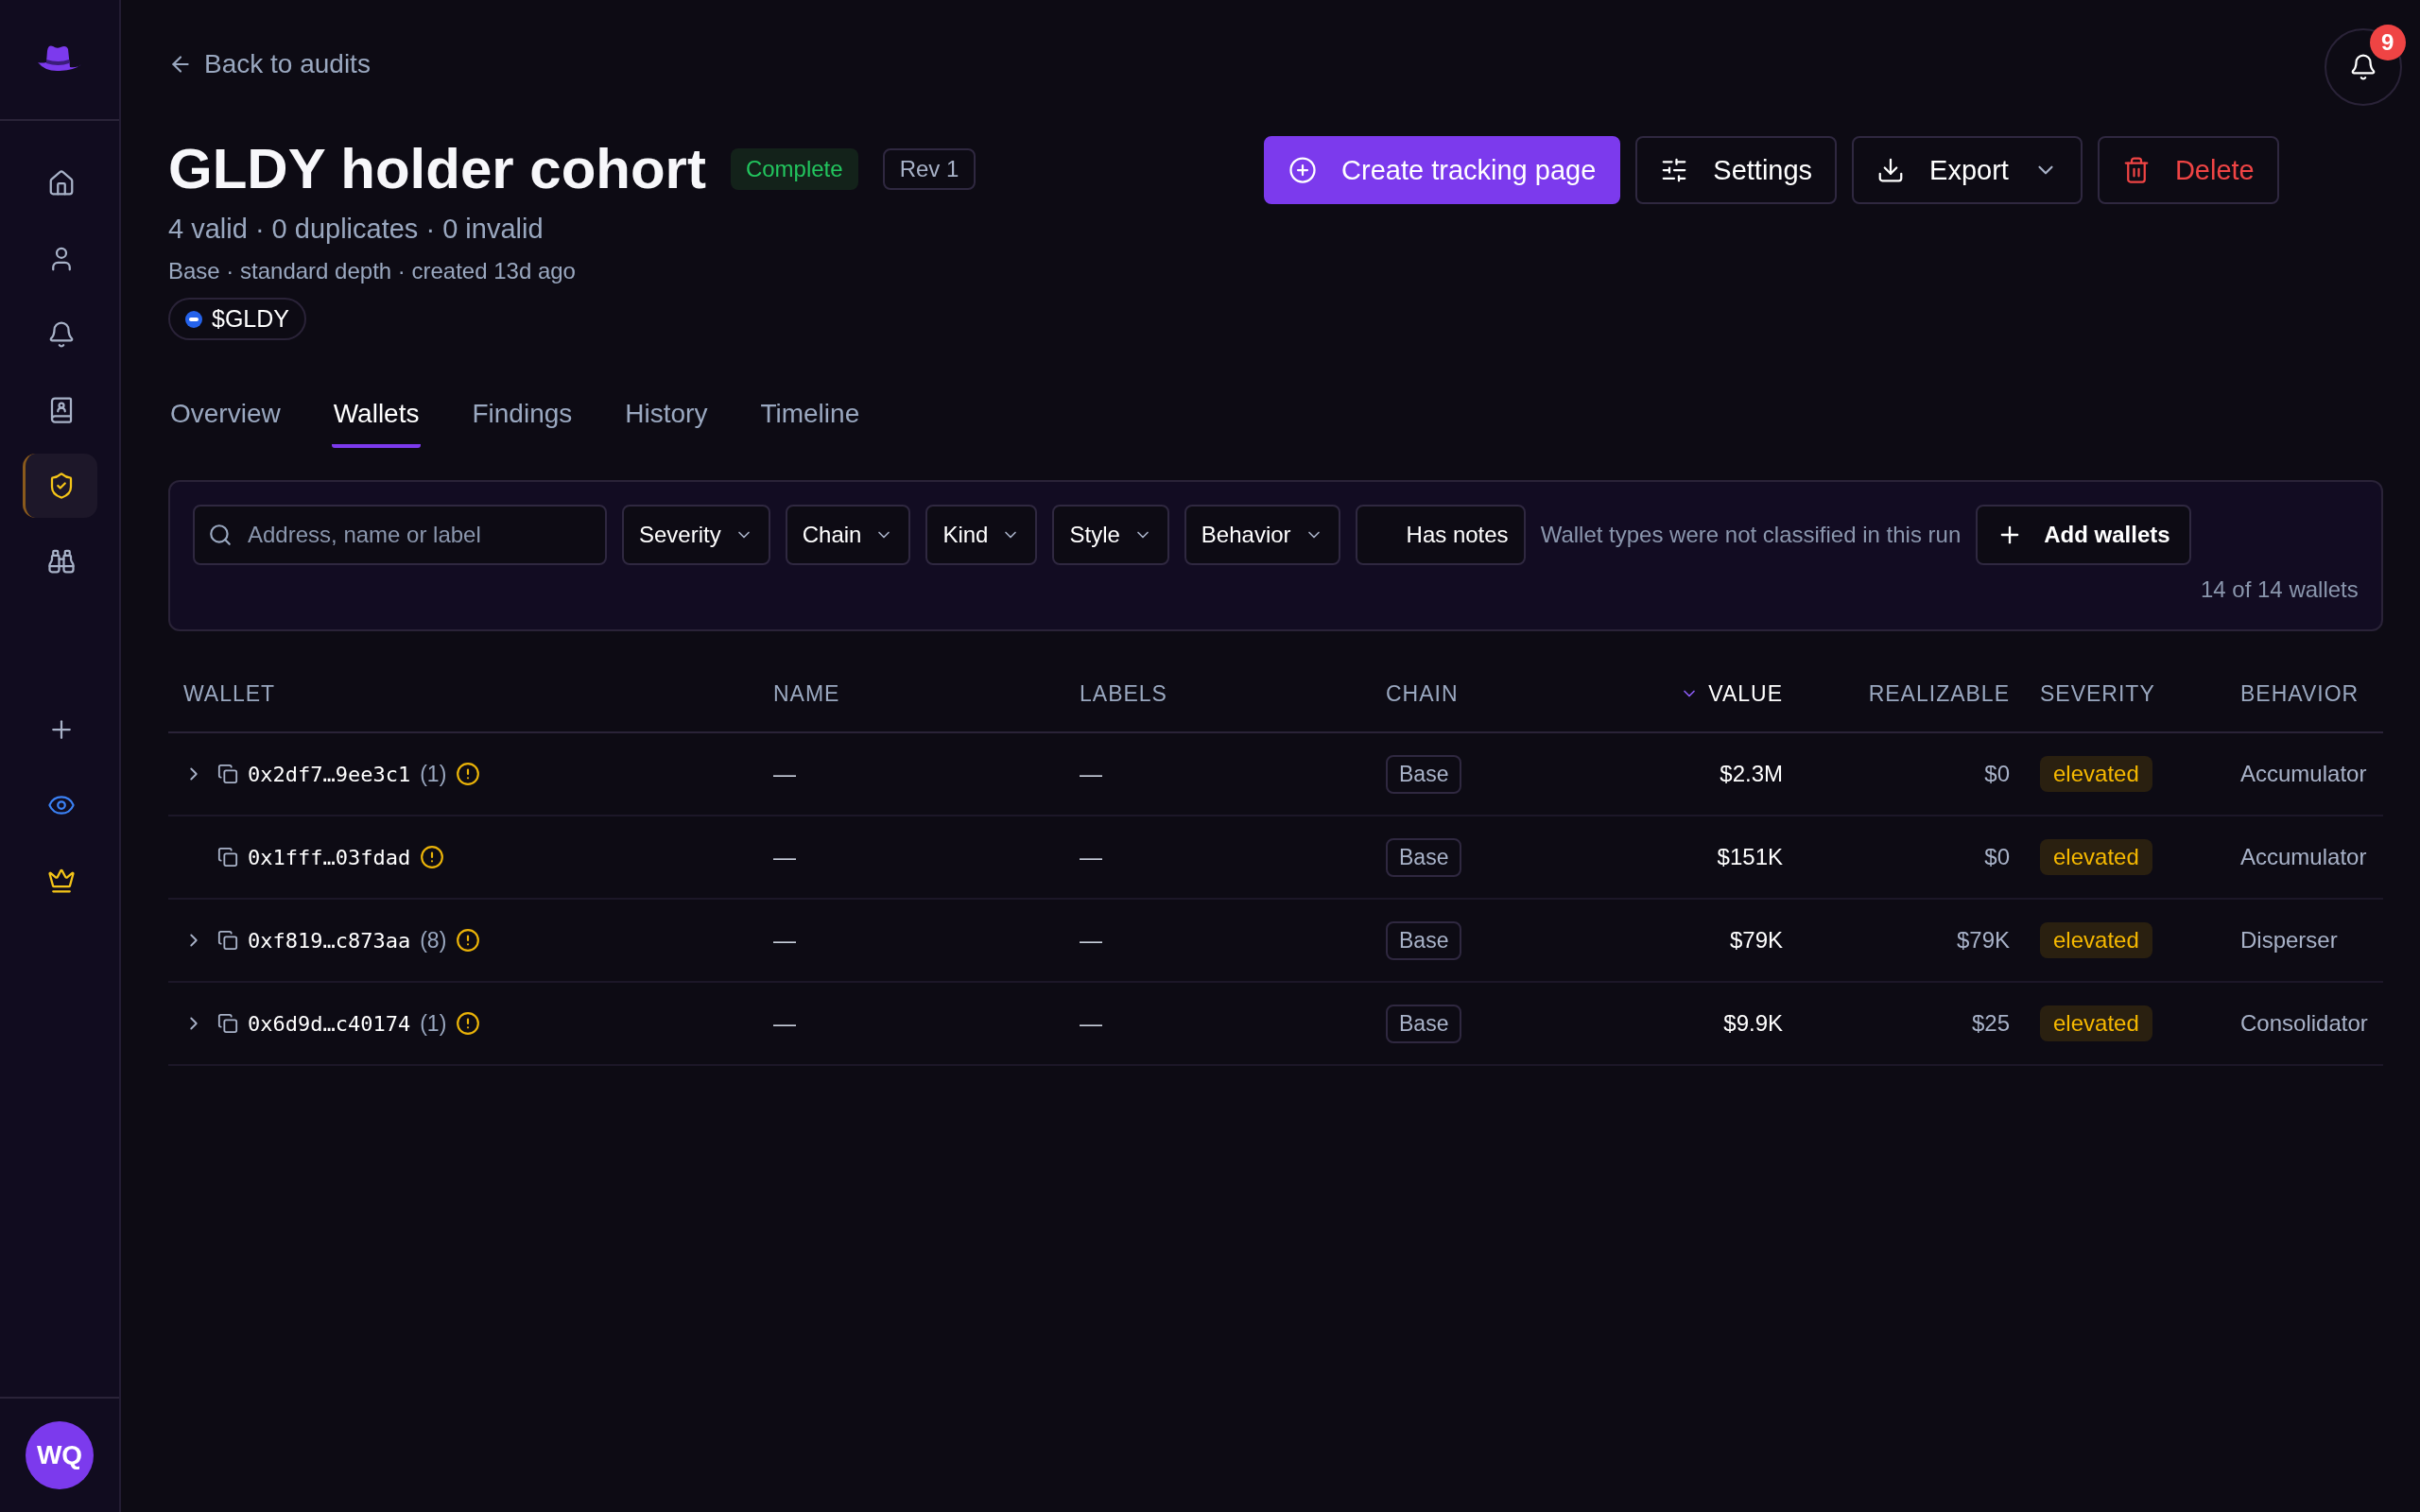 The width and height of the screenshot is (2420, 1512). Describe the element at coordinates (666, 418) in the screenshot. I see `tab: History` at that location.